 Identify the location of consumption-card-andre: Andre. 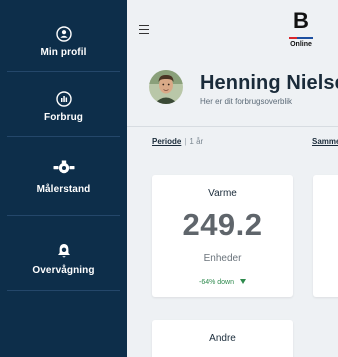
(222, 338).